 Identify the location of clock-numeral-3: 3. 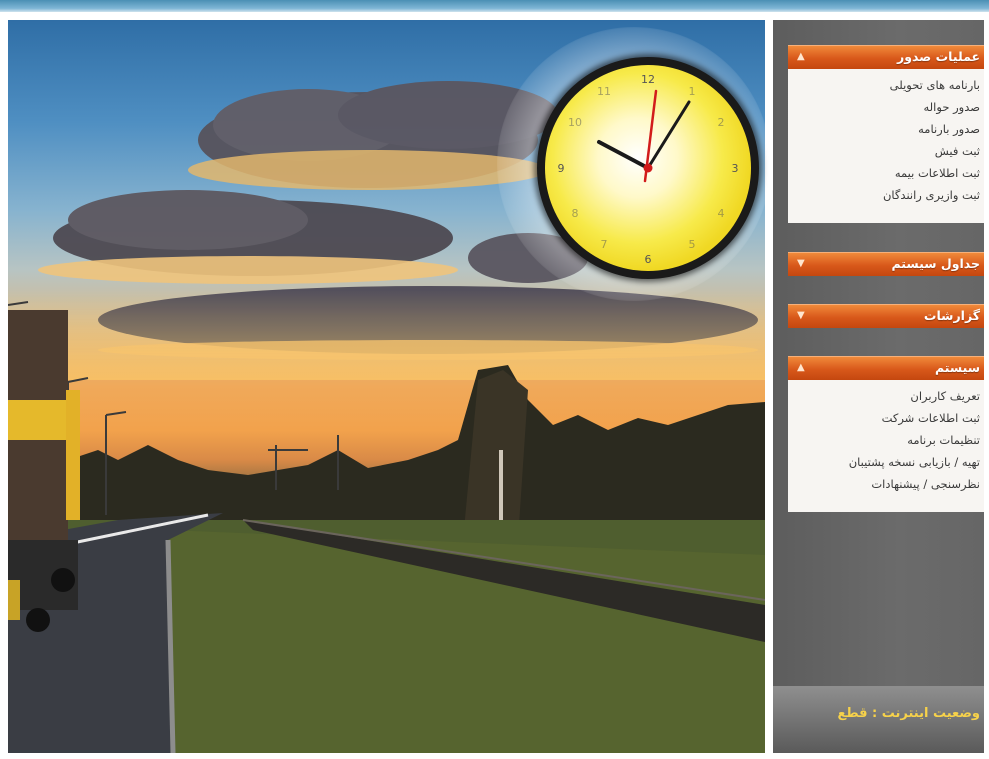
(735, 168).